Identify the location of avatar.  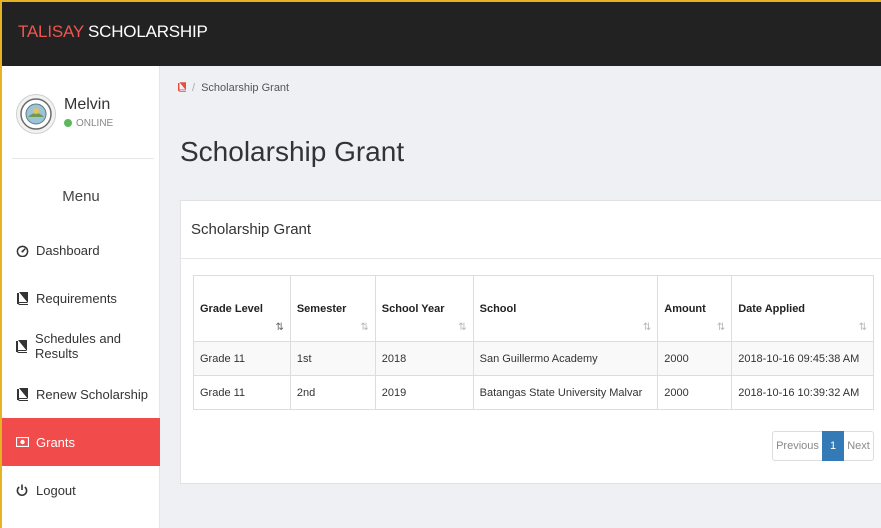
(36, 114).